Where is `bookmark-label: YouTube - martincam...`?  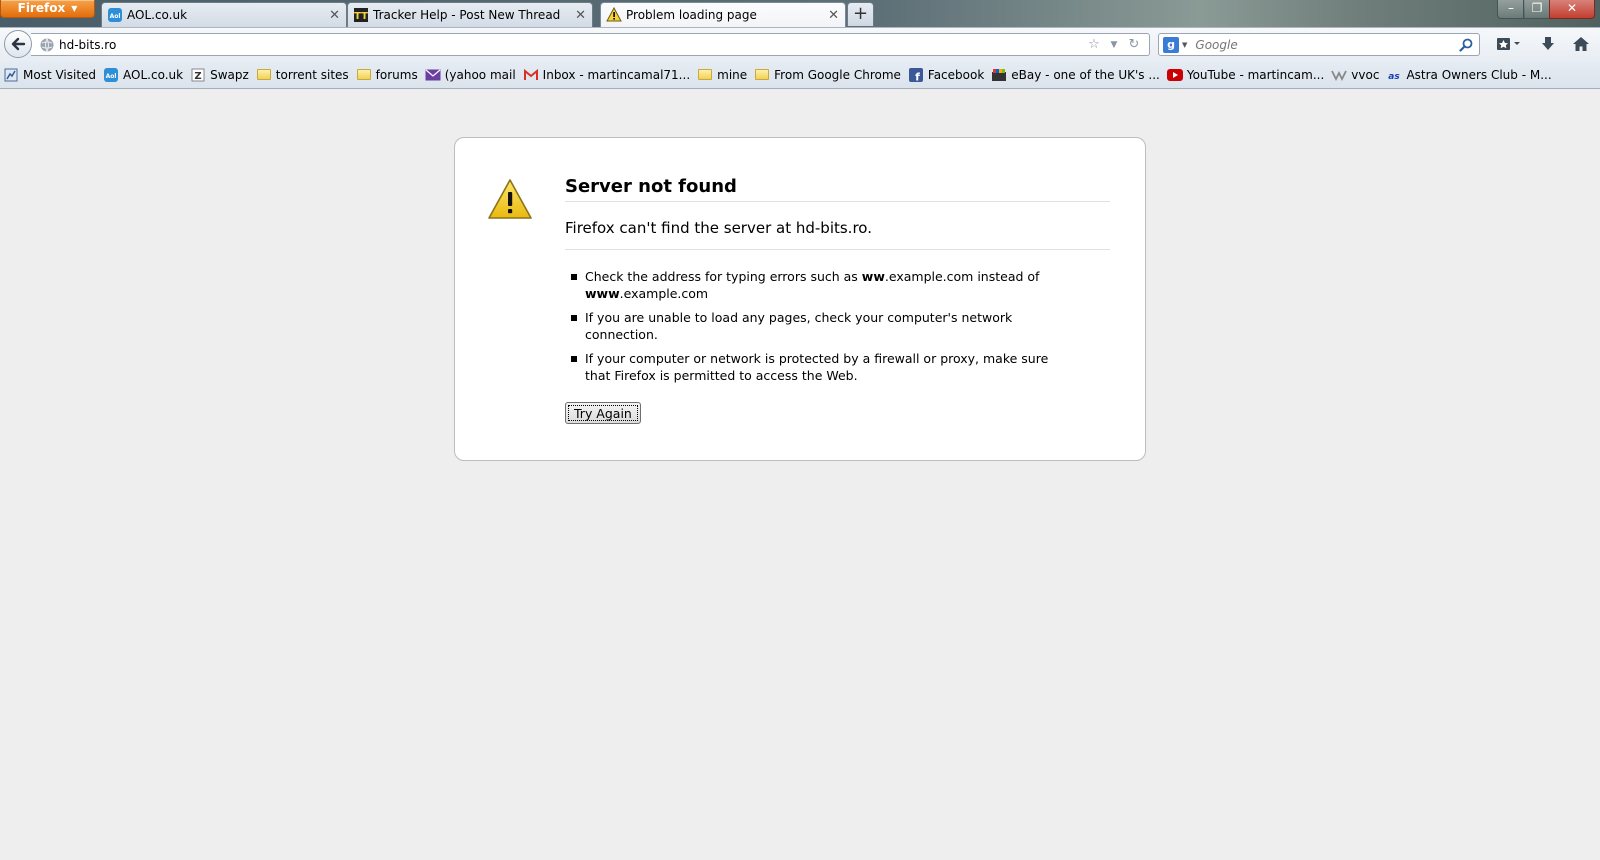
bookmark-label: YouTube - martincam... is located at coordinates (1255, 74).